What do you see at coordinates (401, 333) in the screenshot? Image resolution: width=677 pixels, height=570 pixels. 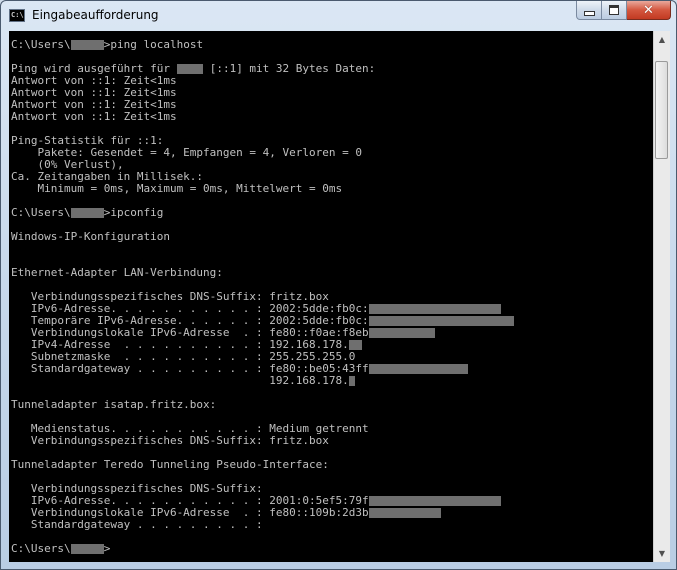 I see `redacted-text: xxxxxxxxxx` at bounding box center [401, 333].